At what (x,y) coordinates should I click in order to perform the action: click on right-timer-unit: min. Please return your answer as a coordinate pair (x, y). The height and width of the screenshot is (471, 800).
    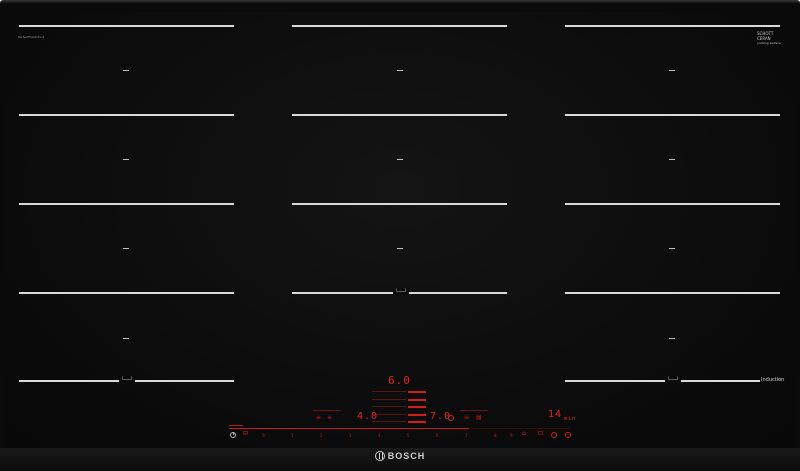
    Looking at the image, I should click on (570, 419).